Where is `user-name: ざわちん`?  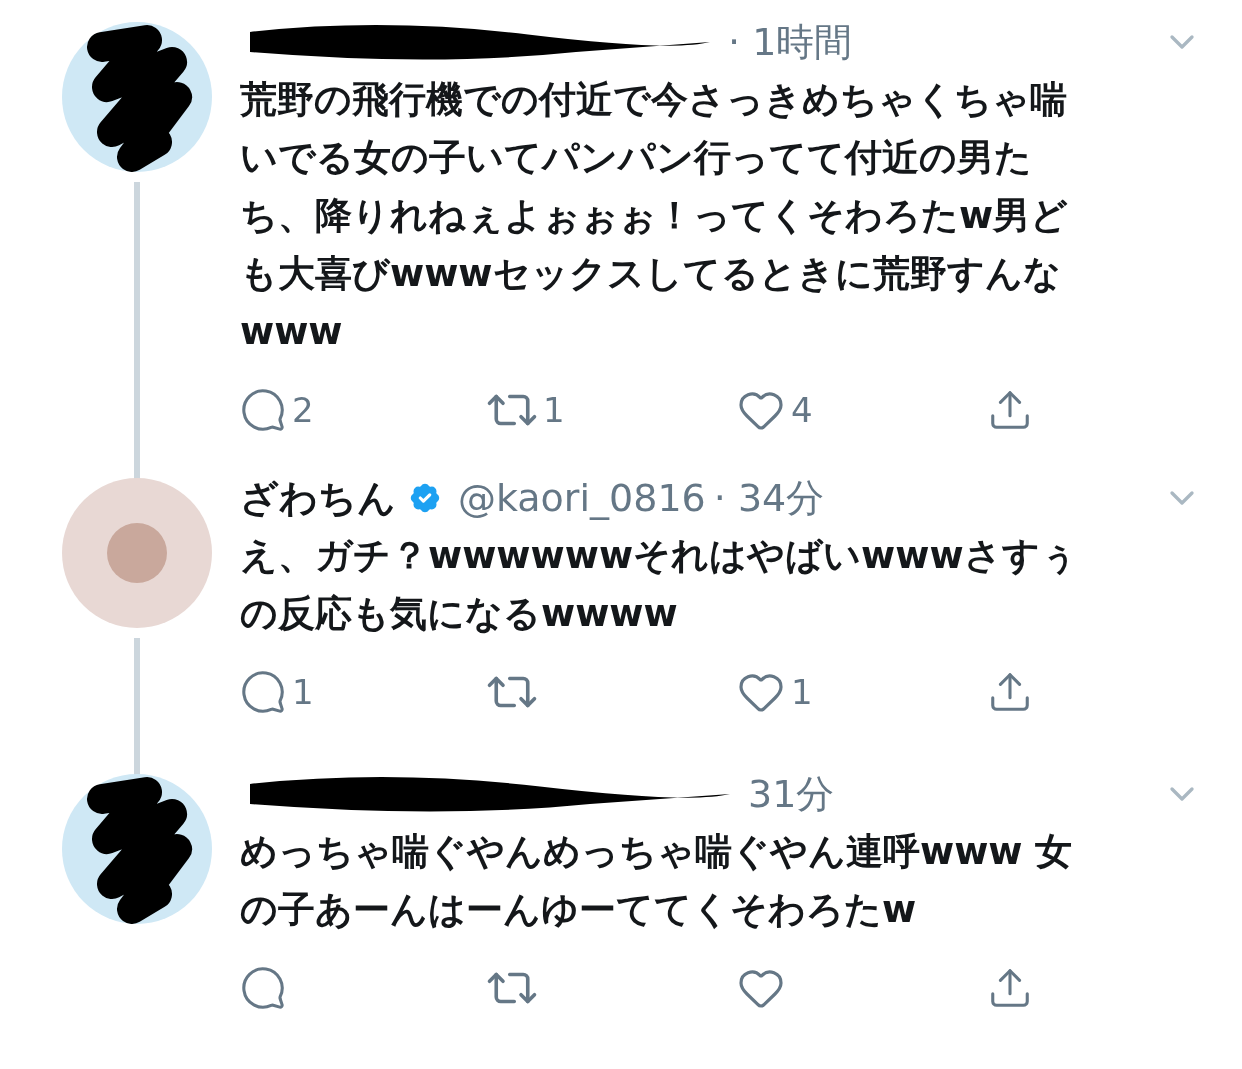 user-name: ざわちん is located at coordinates (318, 498).